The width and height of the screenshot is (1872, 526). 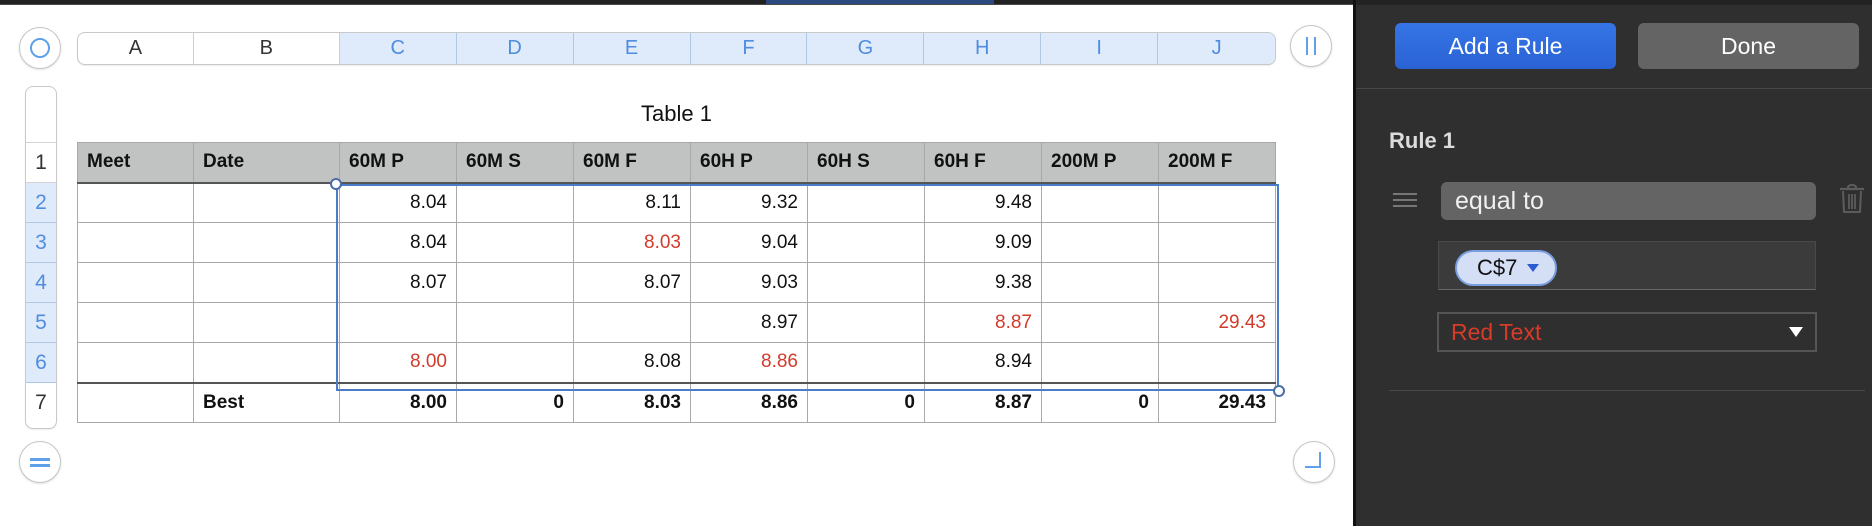 I want to click on row-header-1: 1, so click(x=41, y=163).